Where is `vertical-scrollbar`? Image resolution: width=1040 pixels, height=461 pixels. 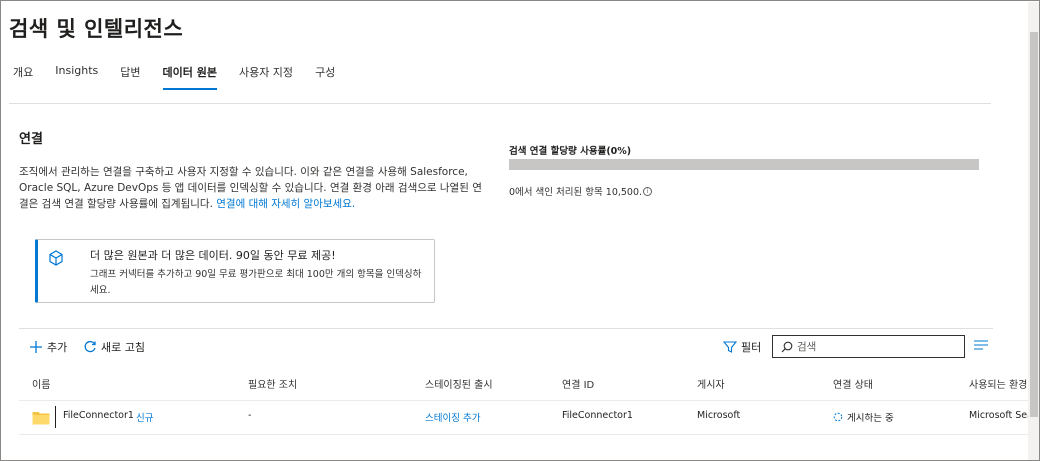 vertical-scrollbar is located at coordinates (1033, 231).